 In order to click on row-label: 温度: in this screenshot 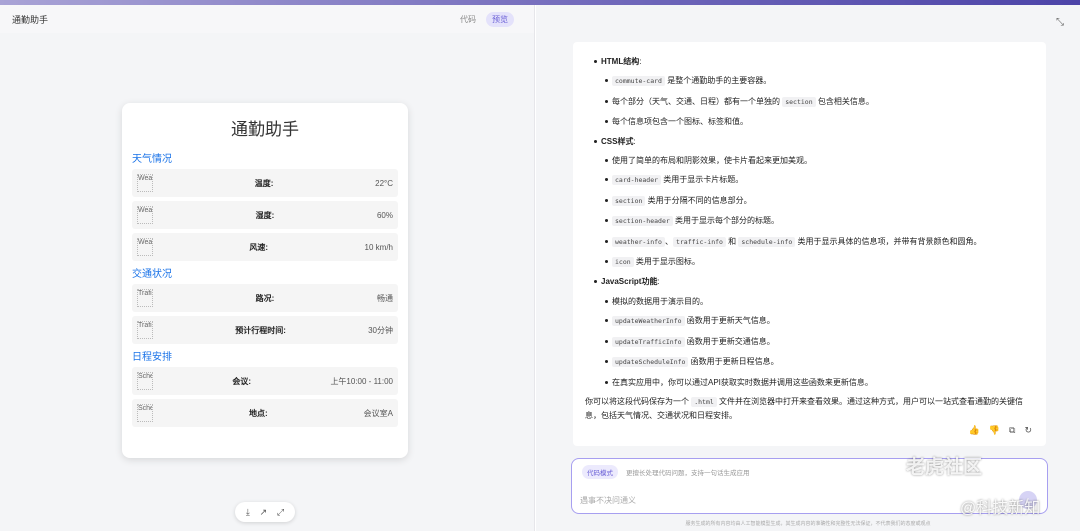, I will do `click(264, 183)`.